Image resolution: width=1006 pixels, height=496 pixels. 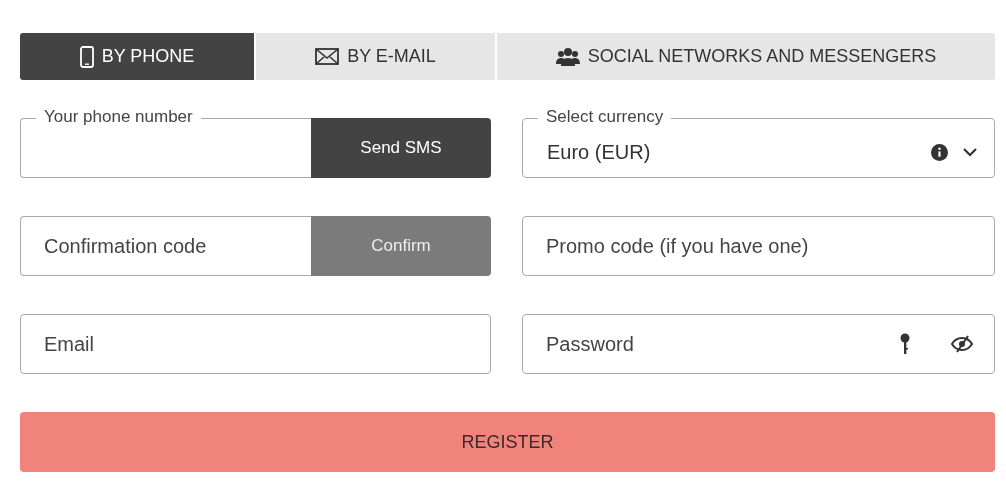 I want to click on send-sms-button: Send SMS, so click(x=401, y=148).